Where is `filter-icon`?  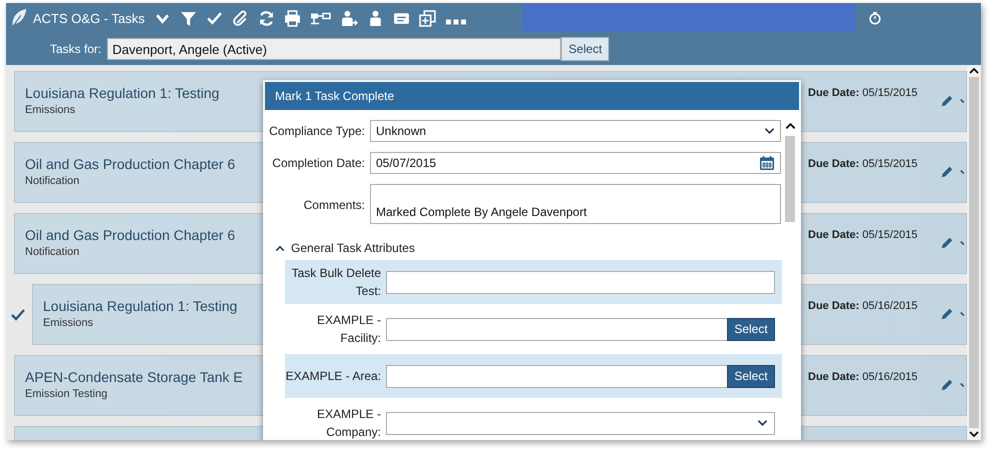
filter-icon is located at coordinates (188, 18).